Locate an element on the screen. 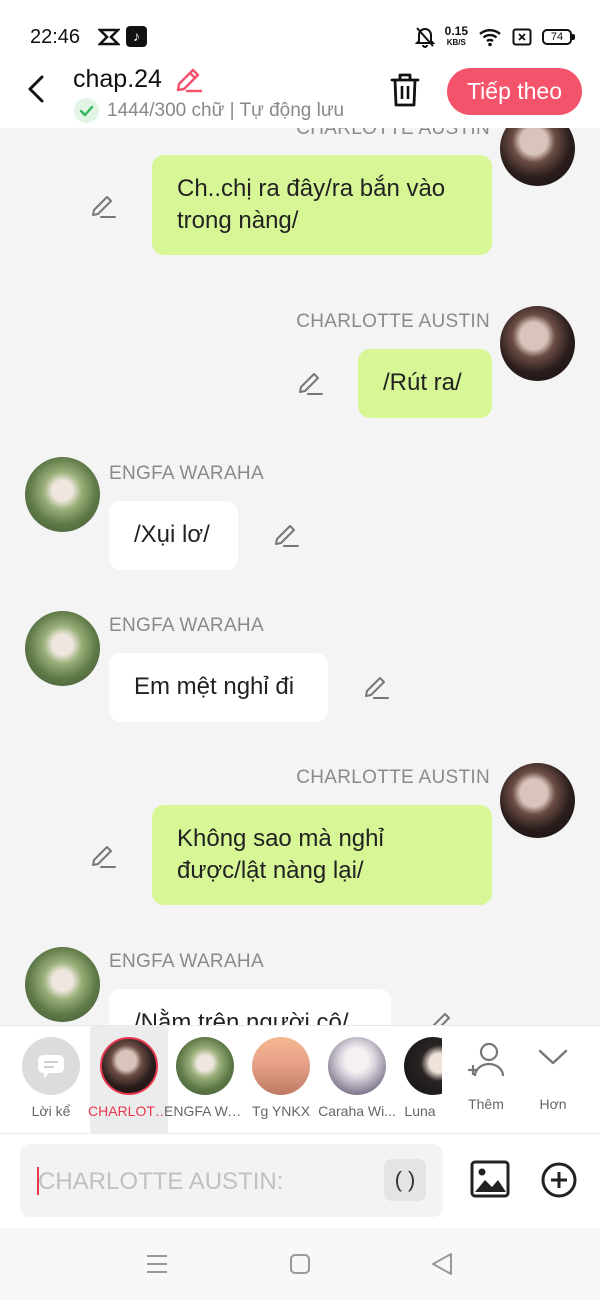 The height and width of the screenshot is (1300, 600). message-bubble: Ch..chị ra đây/ra bắn vào trong nàng/ is located at coordinates (322, 205).